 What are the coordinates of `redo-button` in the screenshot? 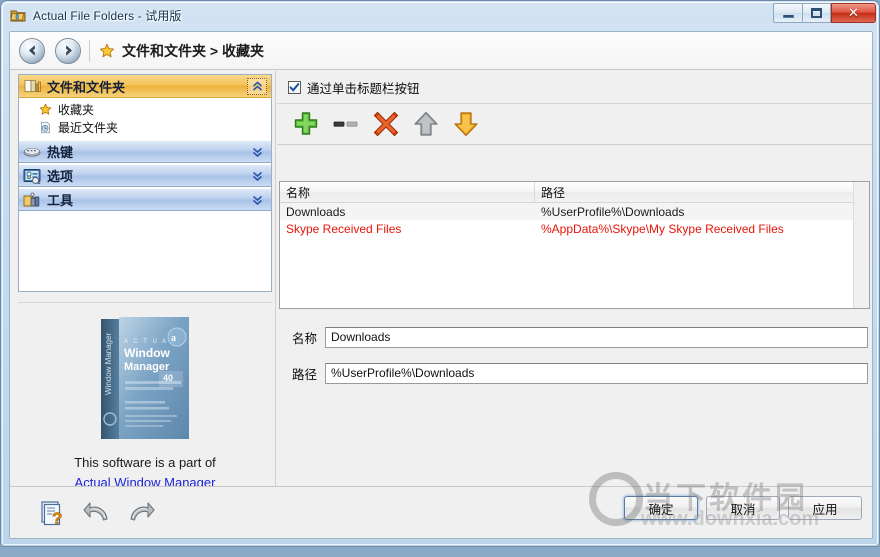 It's located at (141, 513).